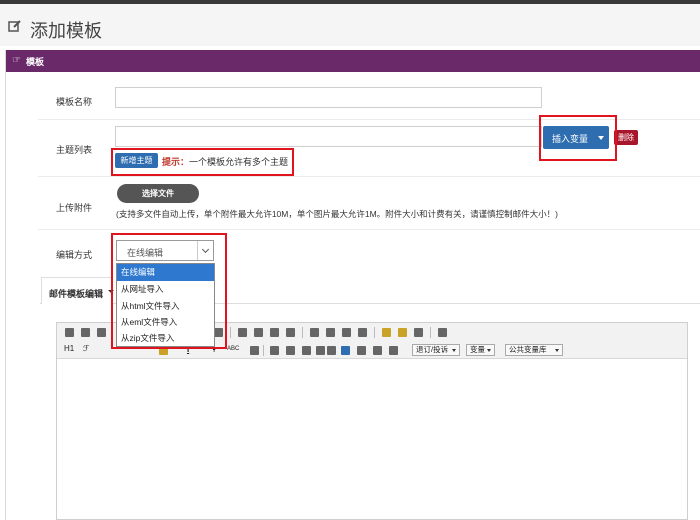  What do you see at coordinates (69, 332) in the screenshot?
I see `source-icon` at bounding box center [69, 332].